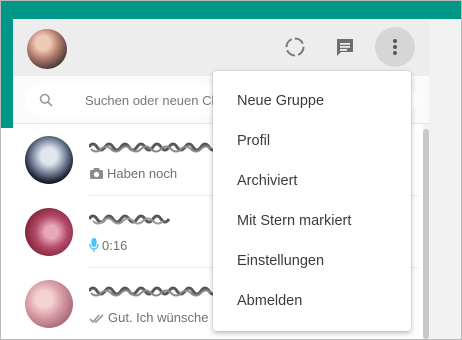 Image resolution: width=462 pixels, height=340 pixels. I want to click on message-preview: Gut. Ich wünsche, so click(148, 318).